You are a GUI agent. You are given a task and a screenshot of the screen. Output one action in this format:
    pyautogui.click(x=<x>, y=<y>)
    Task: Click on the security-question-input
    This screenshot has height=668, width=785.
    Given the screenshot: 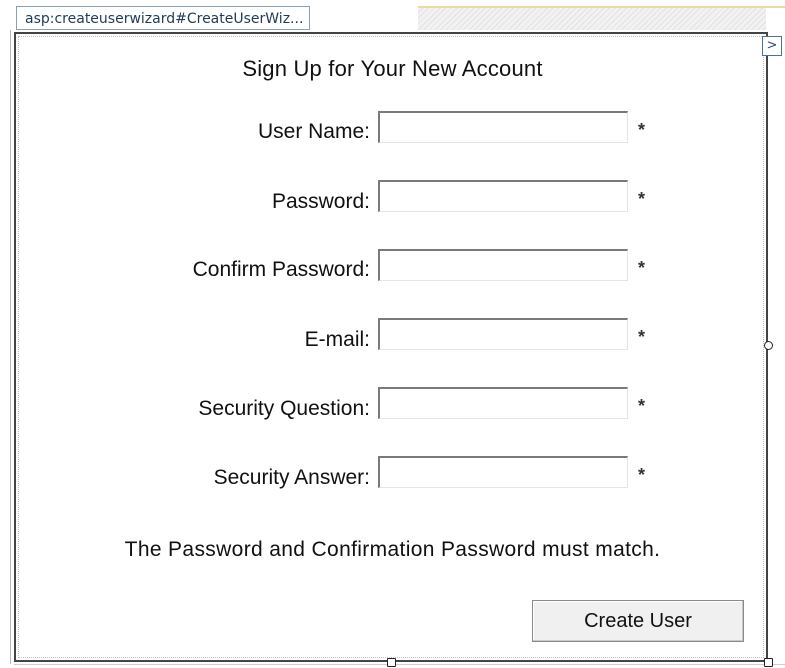 What is the action you would take?
    pyautogui.click(x=503, y=403)
    